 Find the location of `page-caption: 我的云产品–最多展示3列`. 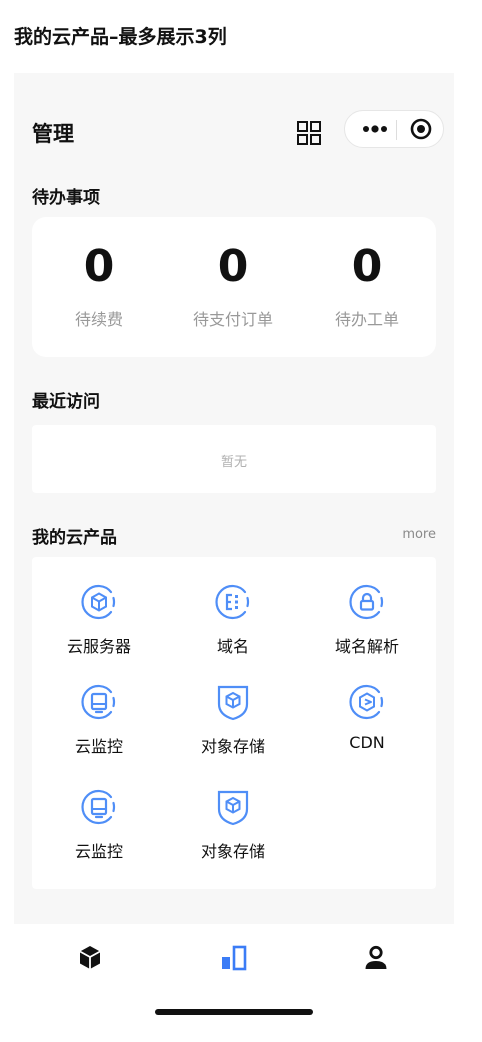

page-caption: 我的云产品–最多展示3列 is located at coordinates (120, 37).